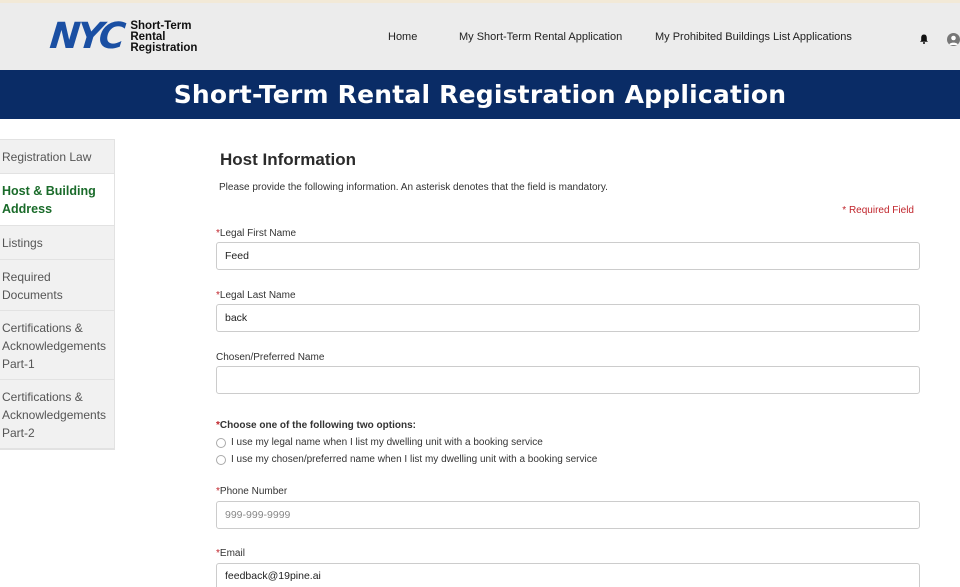 The image size is (960, 587). I want to click on logo-line-3: Registration, so click(164, 47).